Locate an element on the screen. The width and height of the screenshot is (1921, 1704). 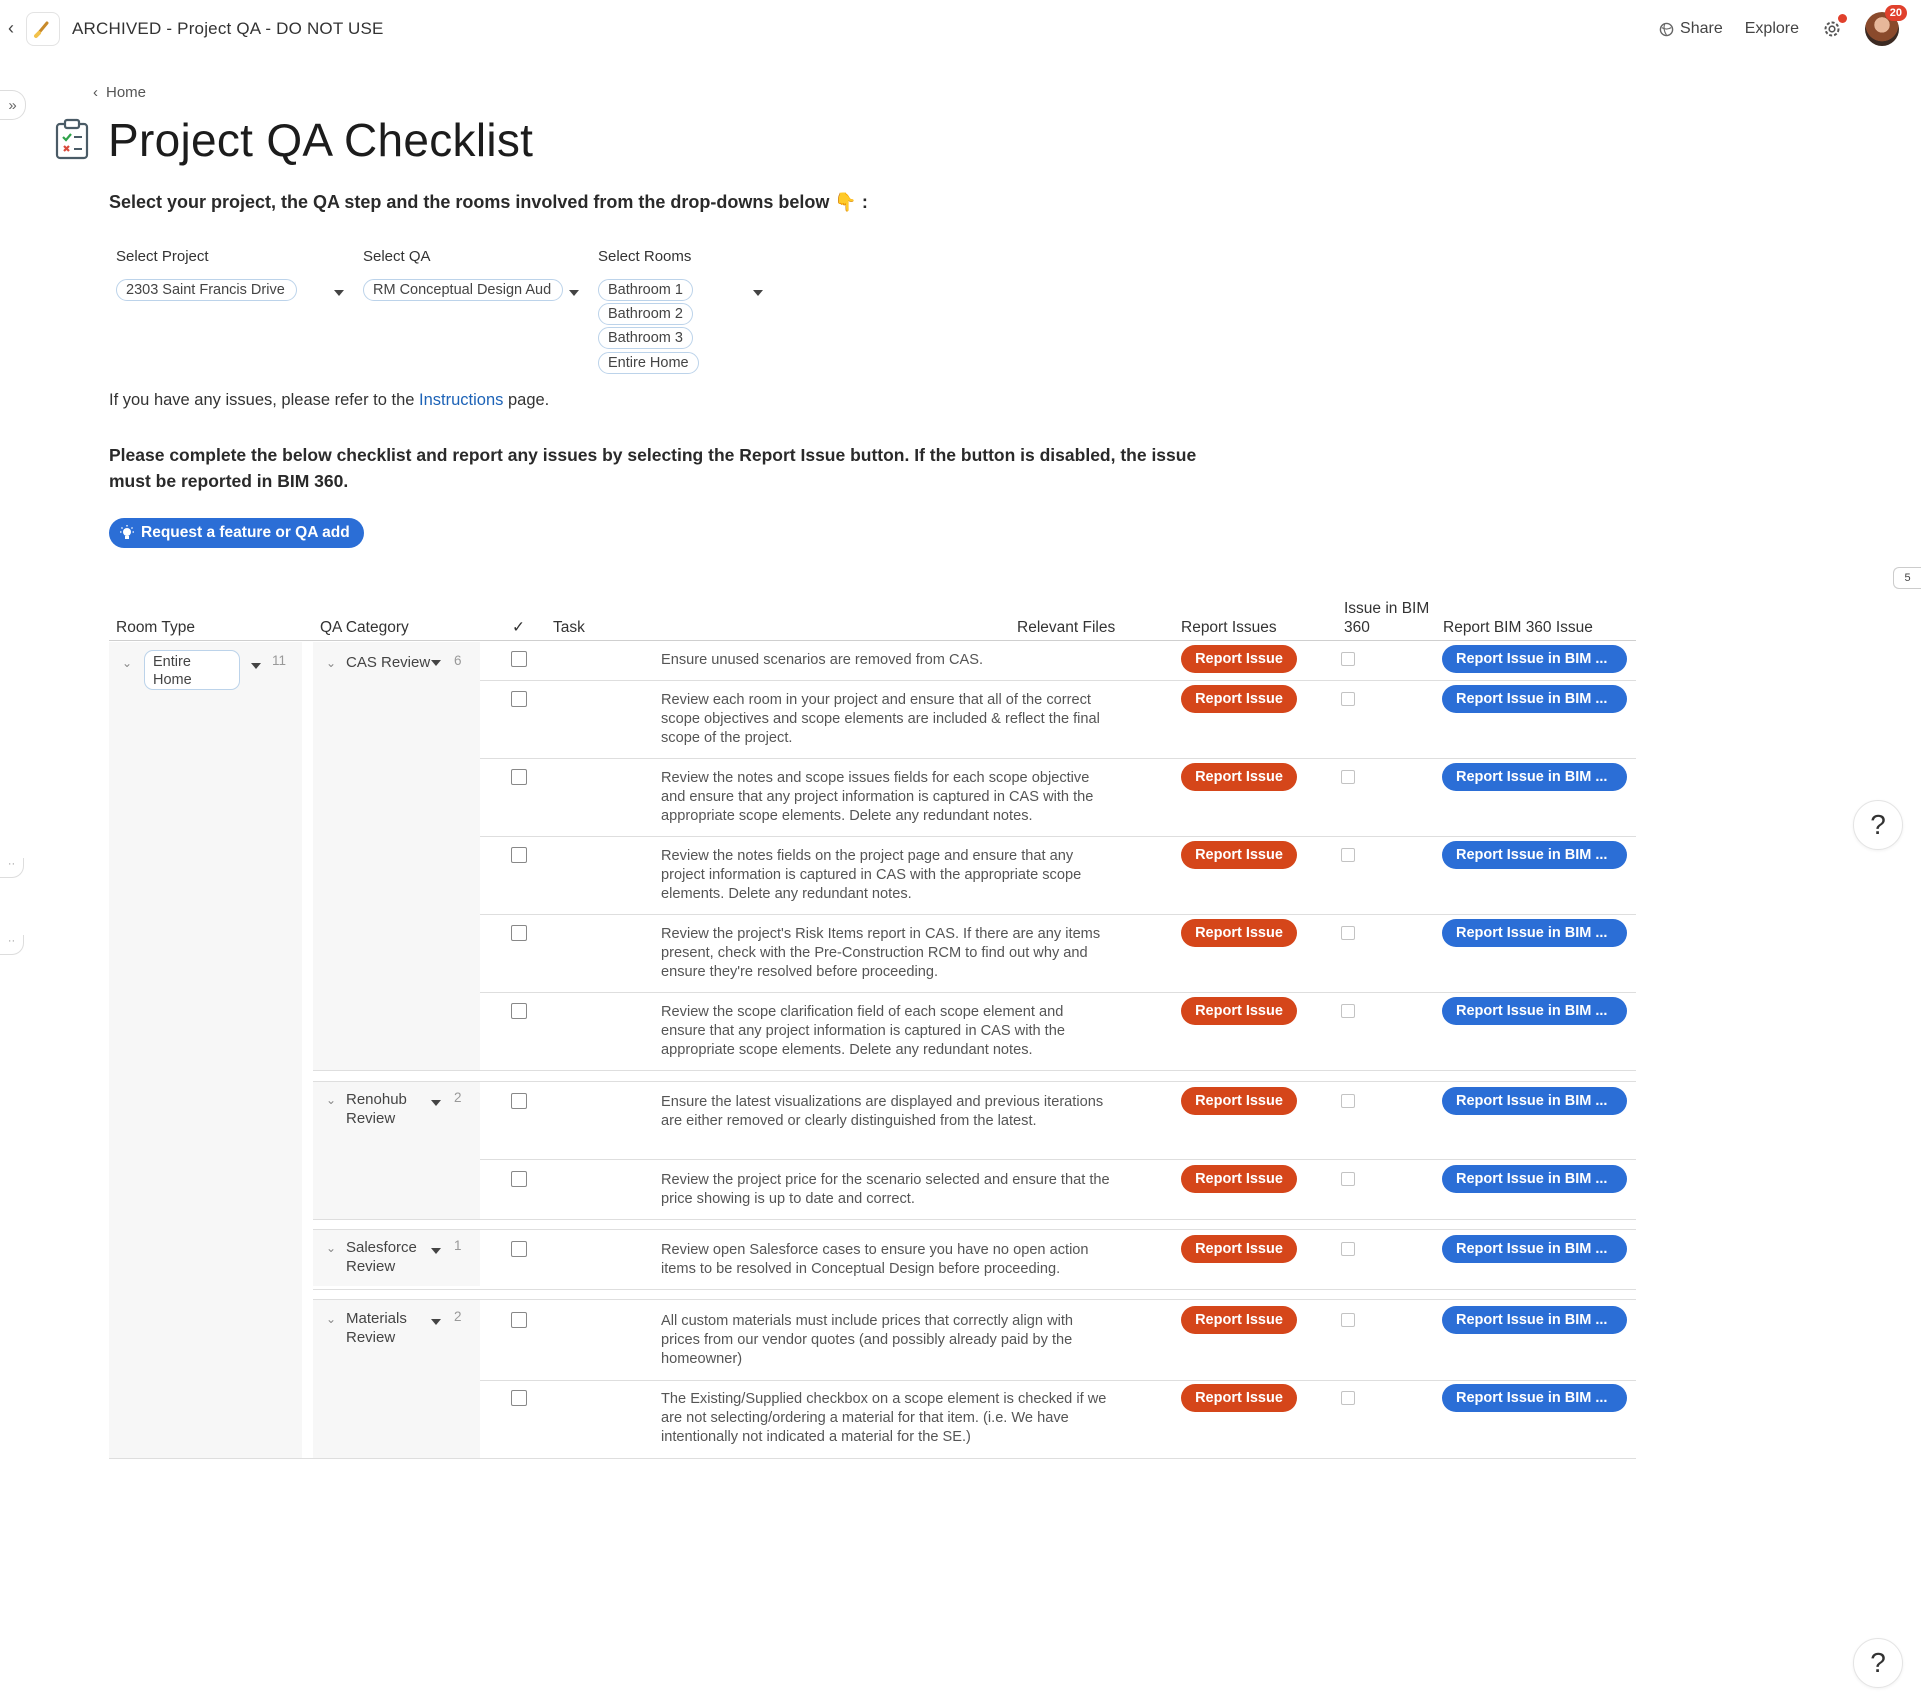
room-chip: Bathroom 1 is located at coordinates (645, 290).